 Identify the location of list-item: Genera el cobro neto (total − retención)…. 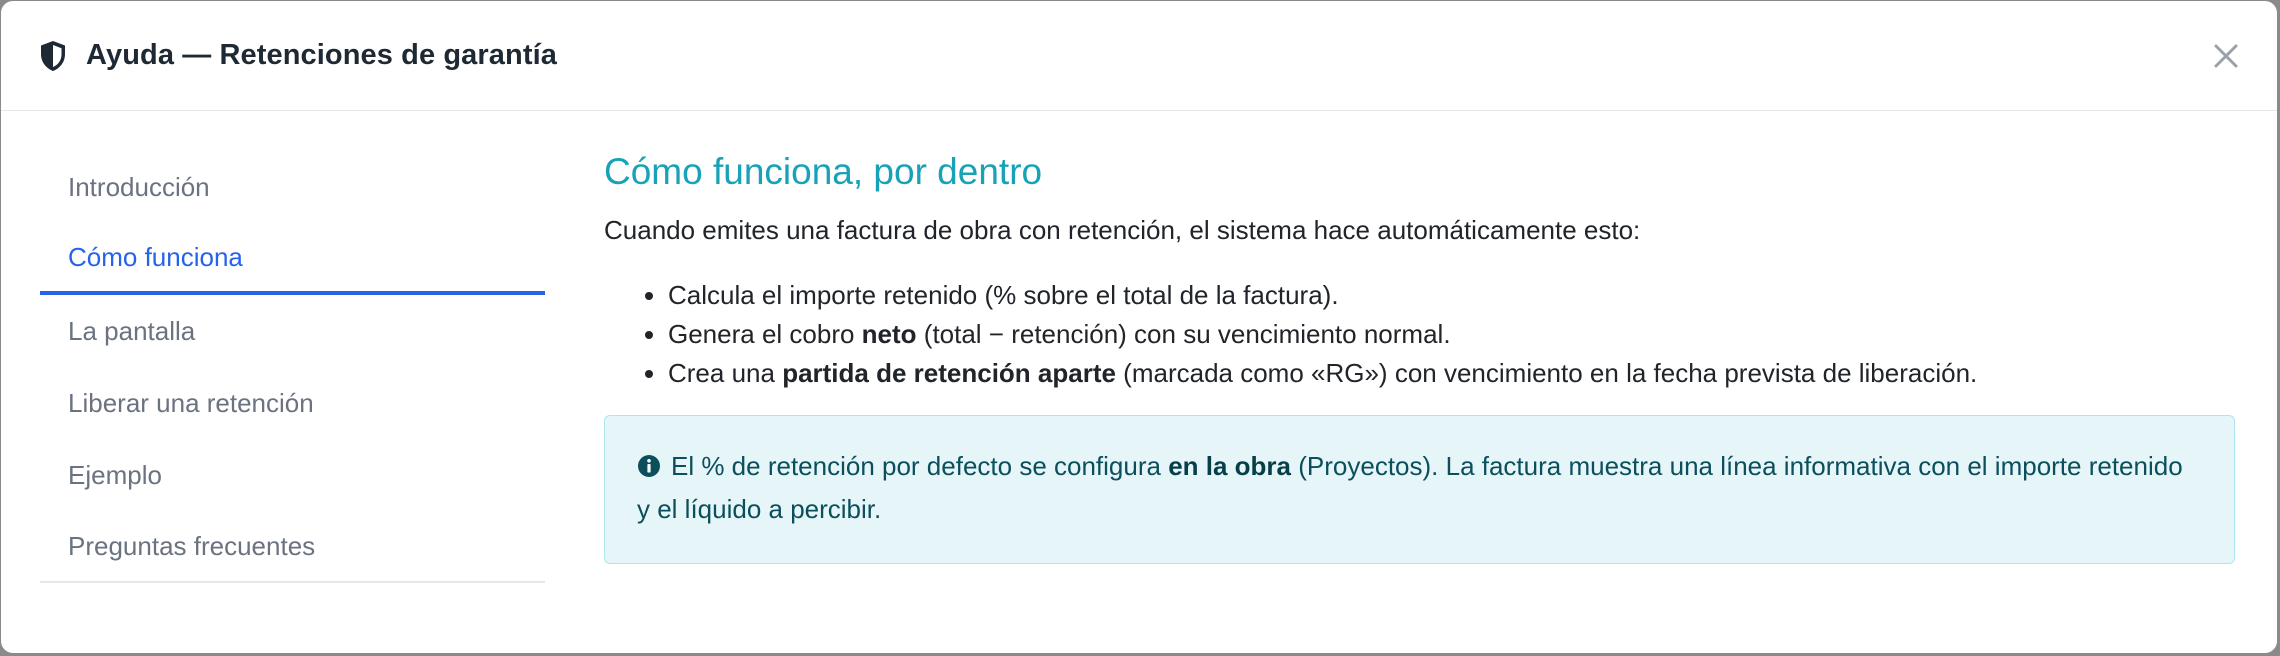
(1452, 334).